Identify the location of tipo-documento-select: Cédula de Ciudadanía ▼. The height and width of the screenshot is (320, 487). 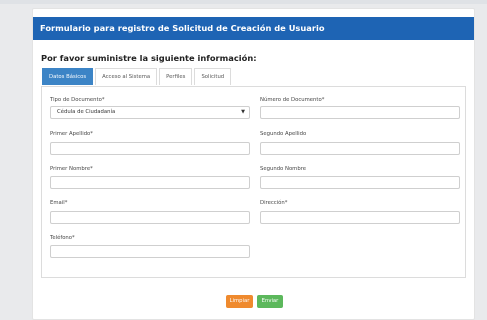
(150, 112).